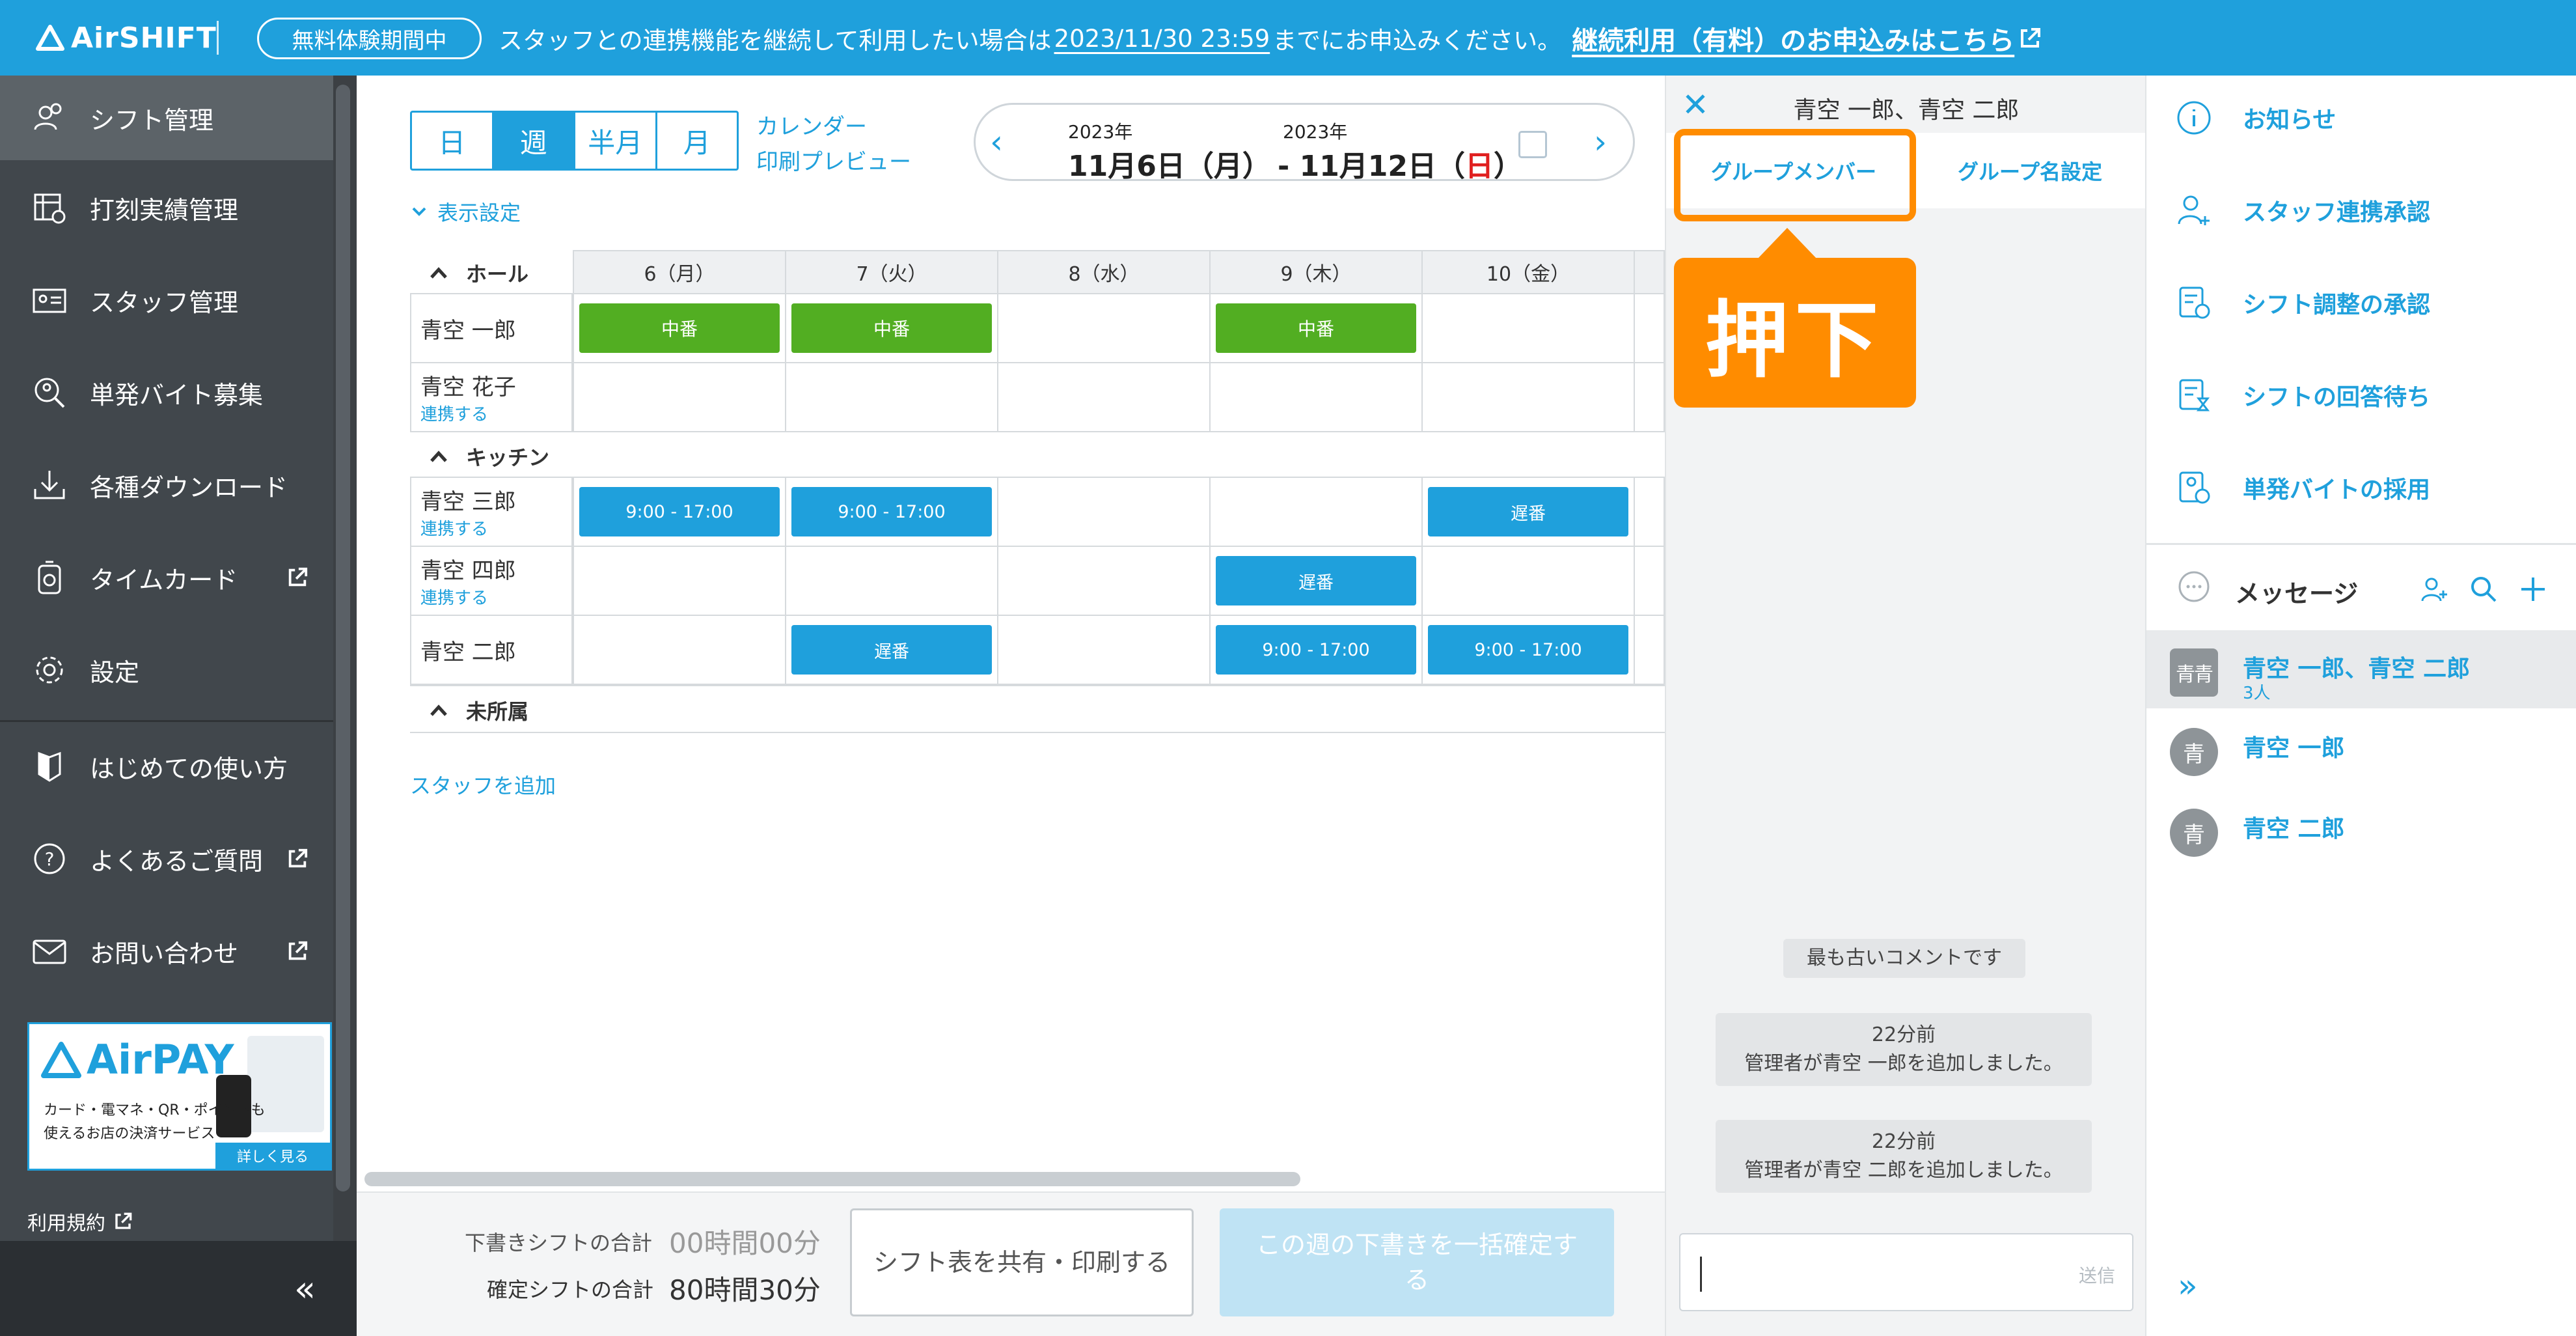 The image size is (2576, 1336). I want to click on airpay-more-button: 詳しく見る, so click(272, 1156).